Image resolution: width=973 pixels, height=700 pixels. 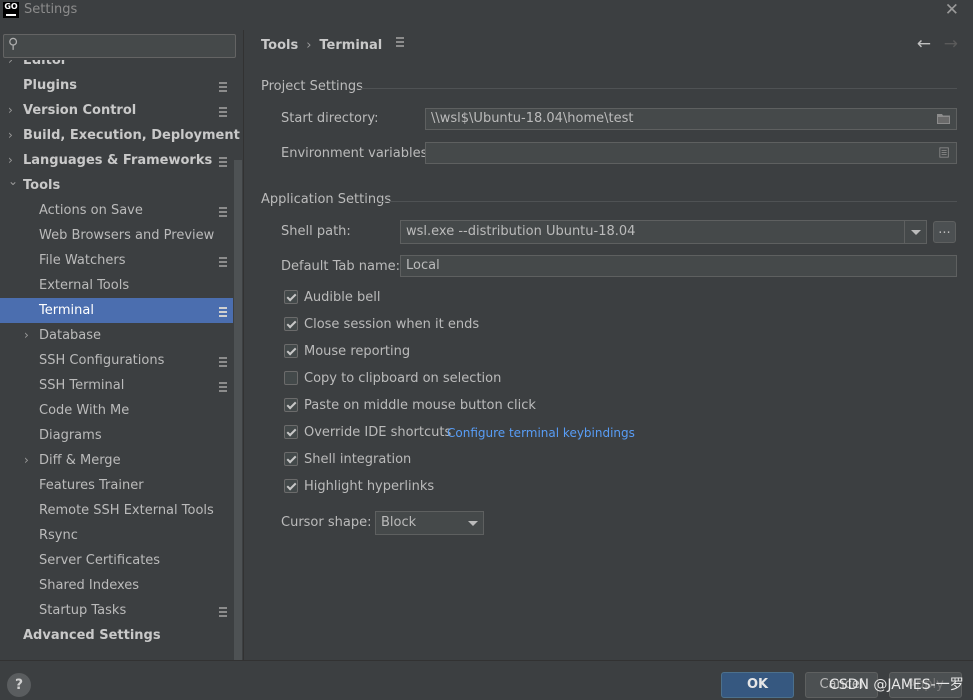 I want to click on search-input, so click(x=128, y=46).